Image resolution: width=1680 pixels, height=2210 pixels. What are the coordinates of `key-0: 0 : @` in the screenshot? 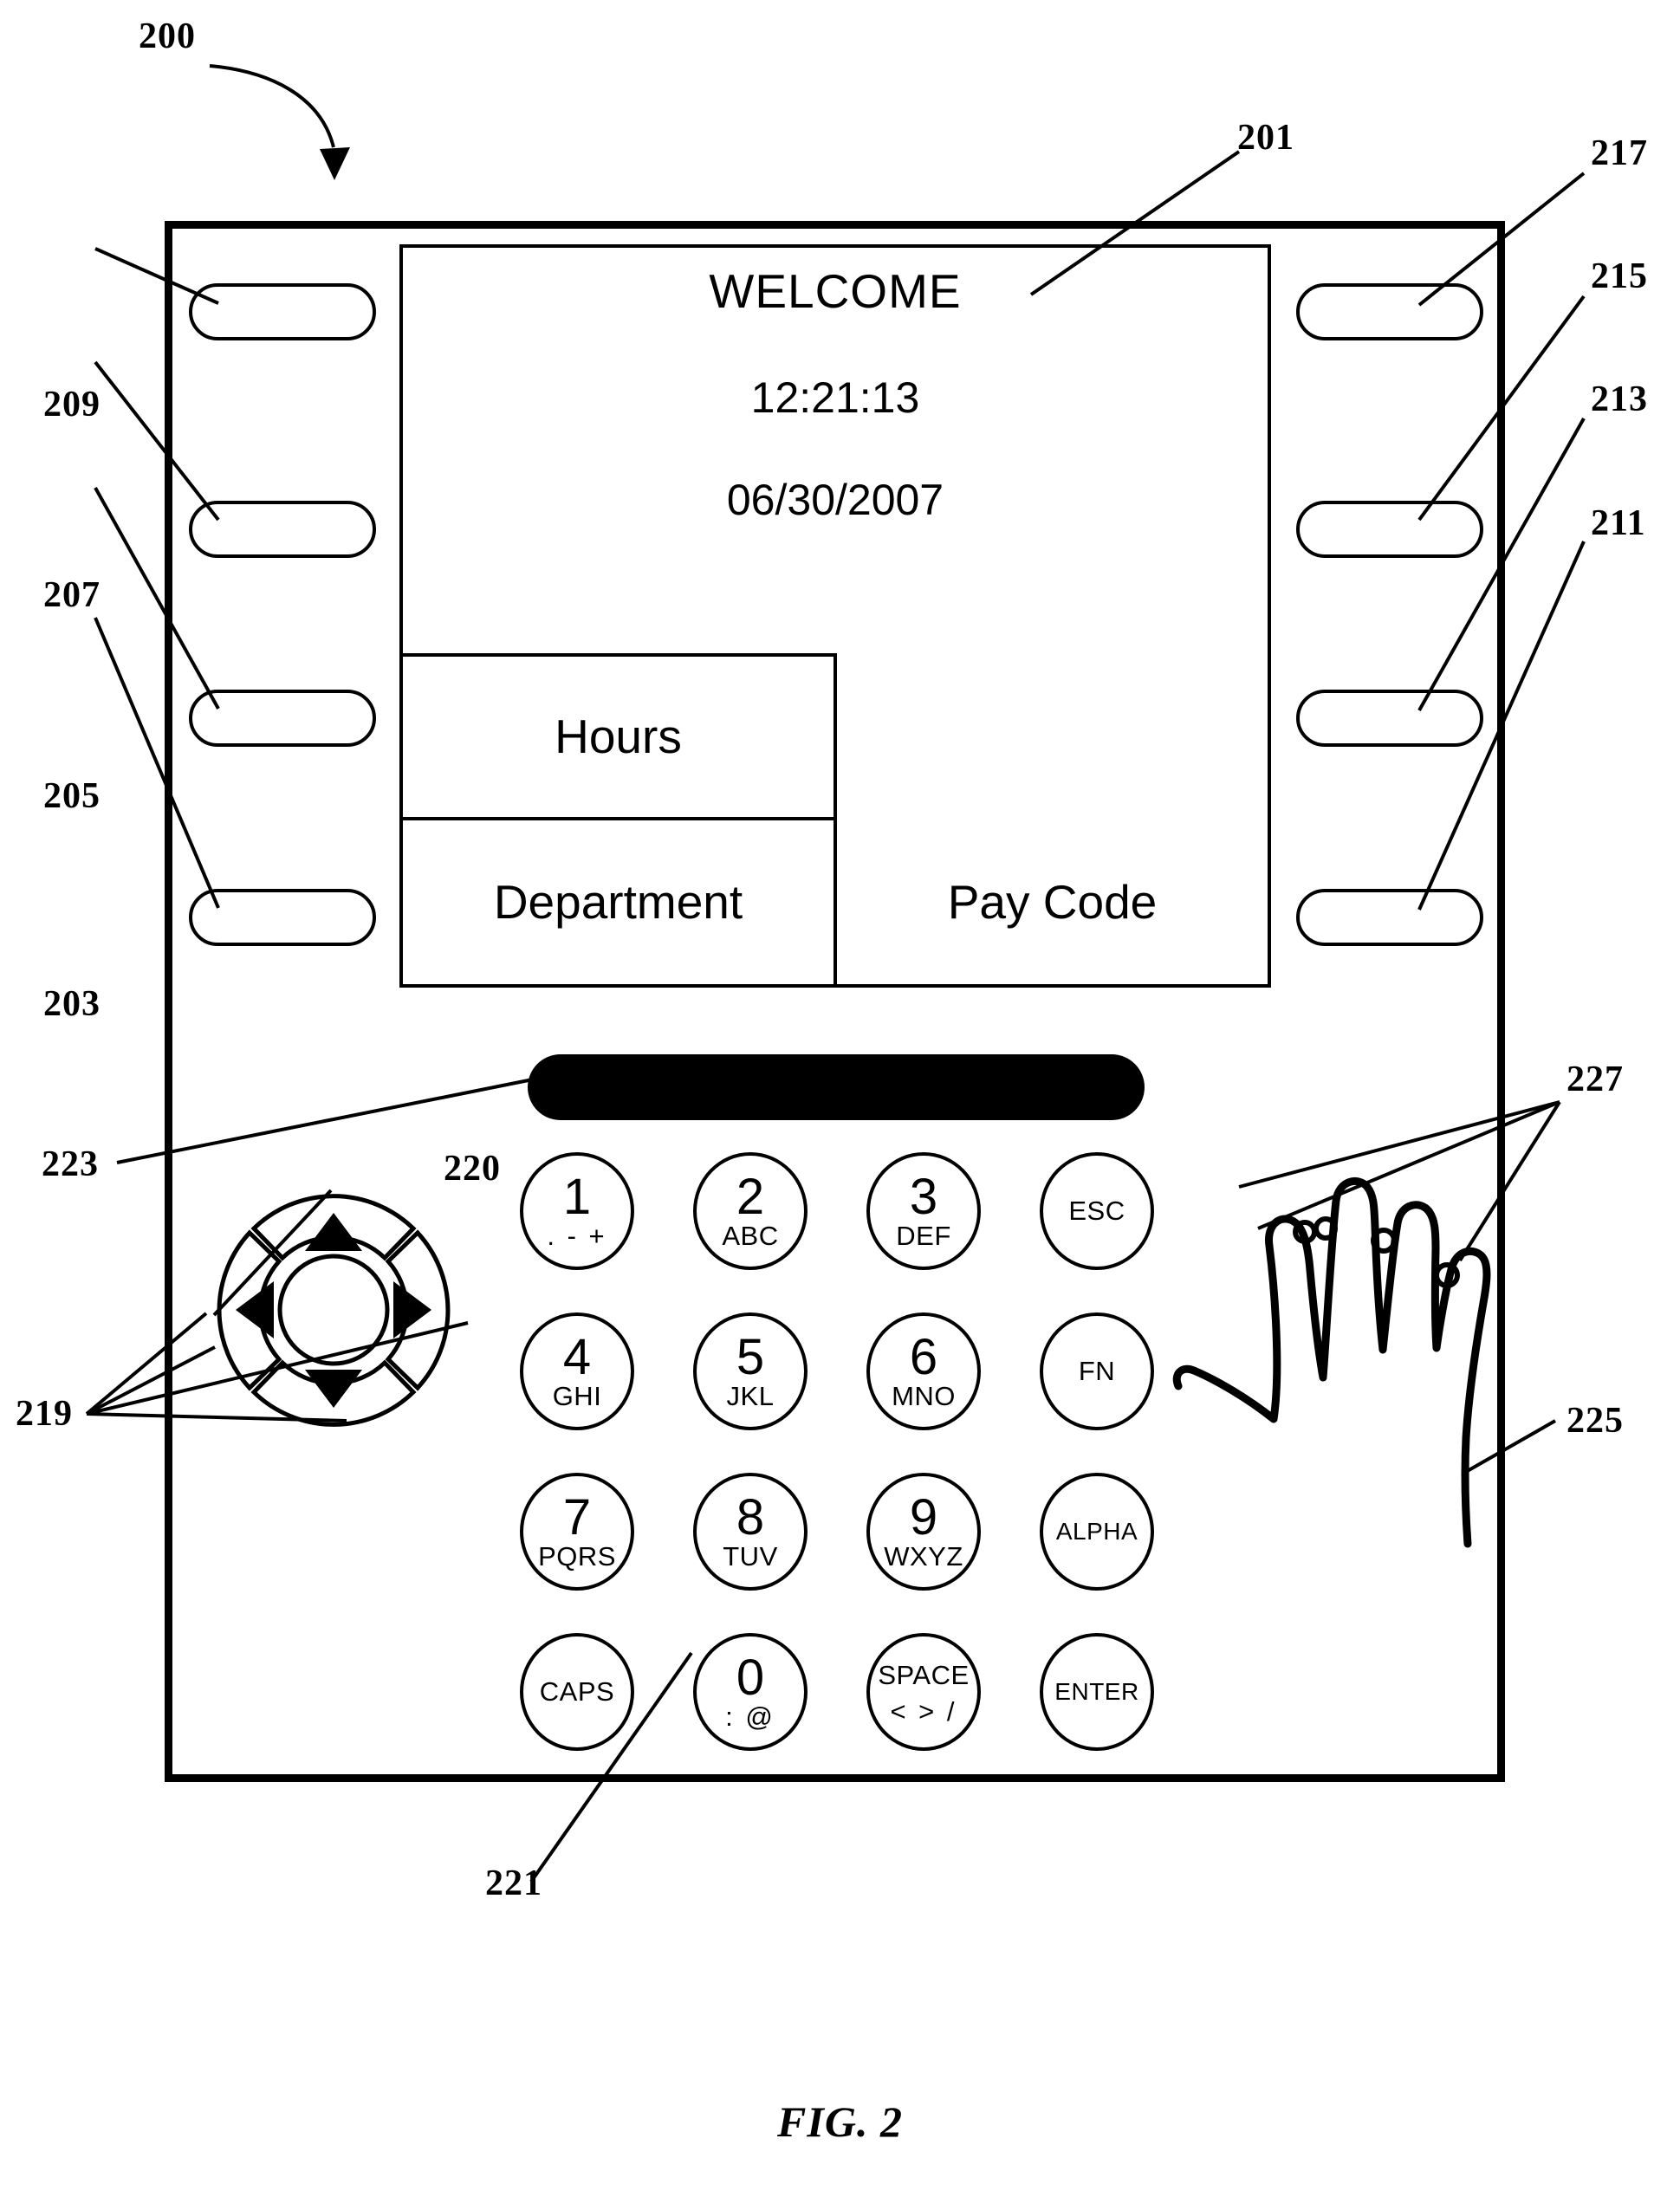 It's located at (750, 1692).